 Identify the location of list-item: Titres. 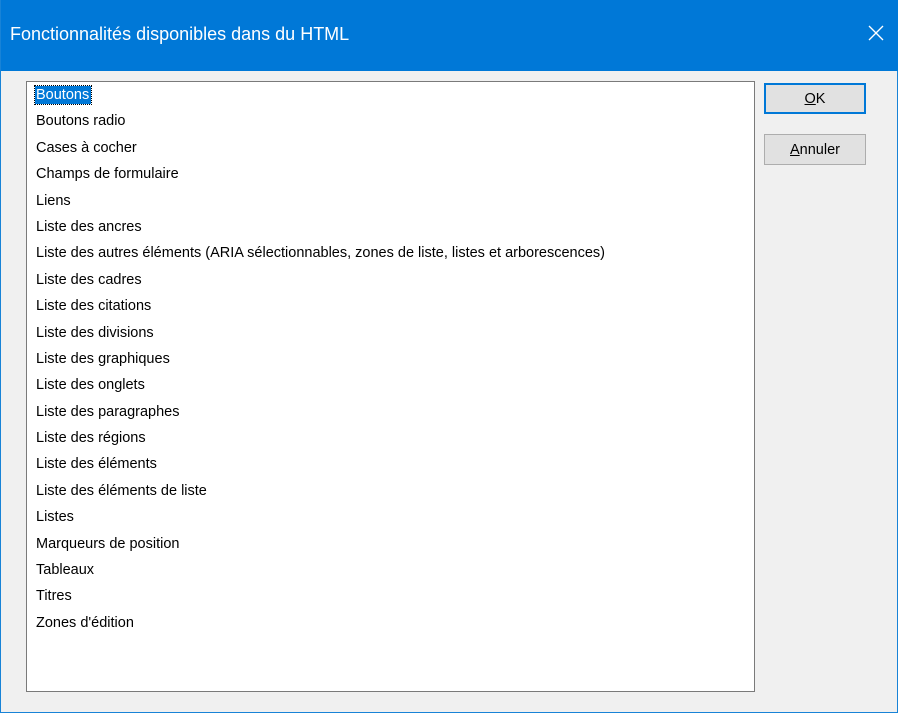
(321, 596).